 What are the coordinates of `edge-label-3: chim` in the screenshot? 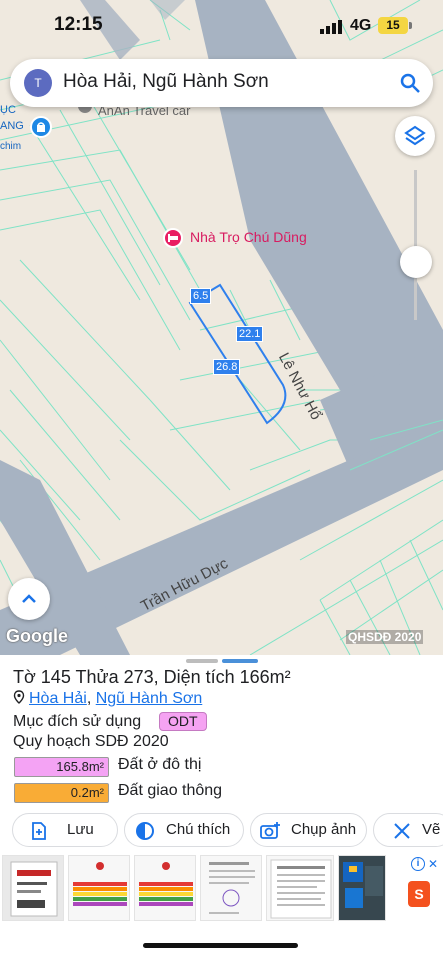 It's located at (11, 146).